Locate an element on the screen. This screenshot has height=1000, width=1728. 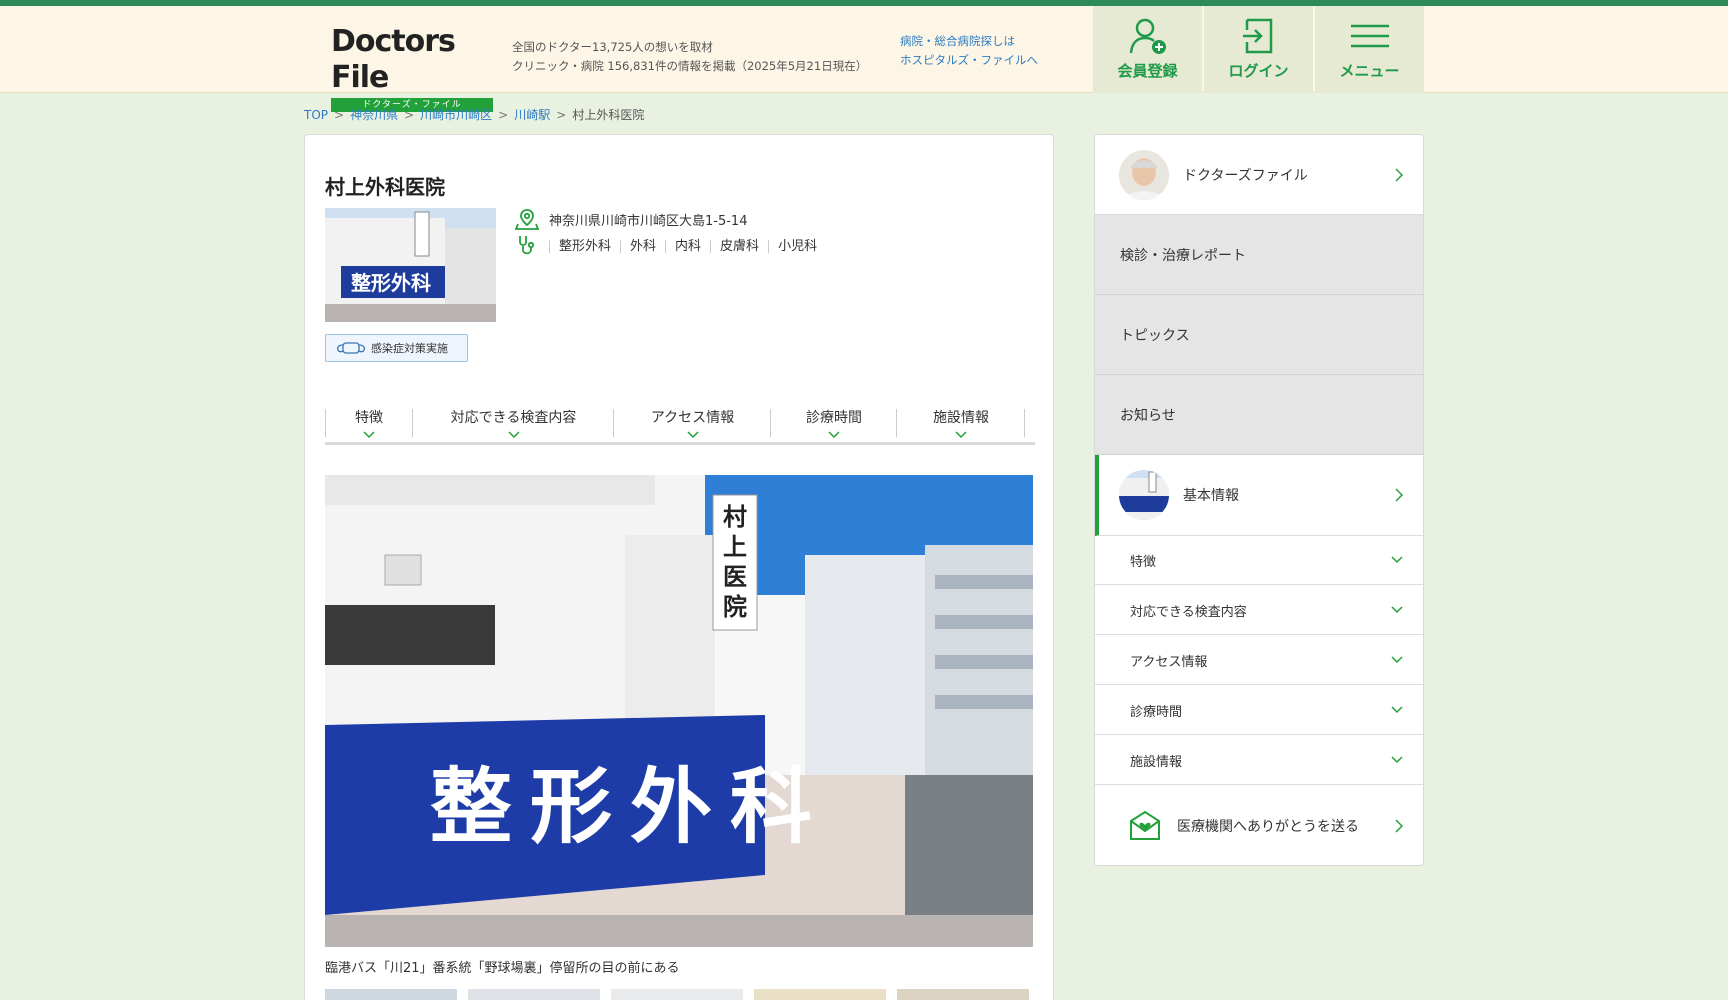
user-add-icon is located at coordinates (1147, 36).